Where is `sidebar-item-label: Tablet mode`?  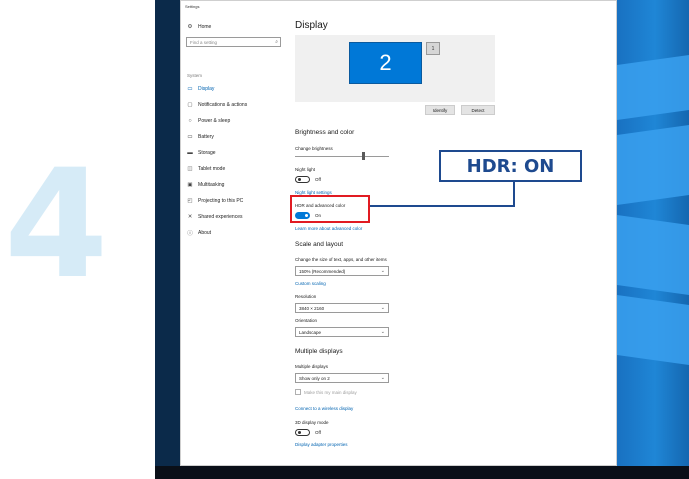 sidebar-item-label: Tablet mode is located at coordinates (212, 169).